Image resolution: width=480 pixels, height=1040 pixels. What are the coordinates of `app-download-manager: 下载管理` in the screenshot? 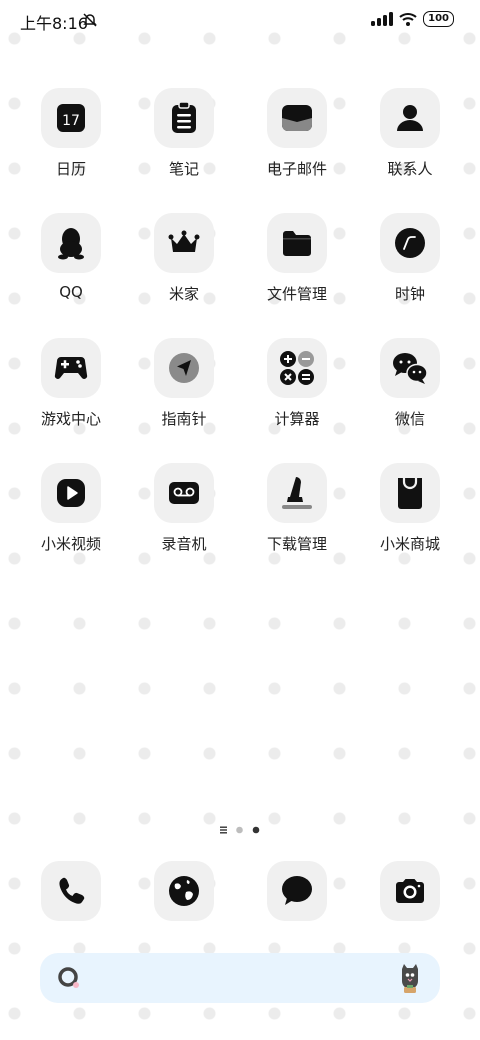 It's located at (297, 508).